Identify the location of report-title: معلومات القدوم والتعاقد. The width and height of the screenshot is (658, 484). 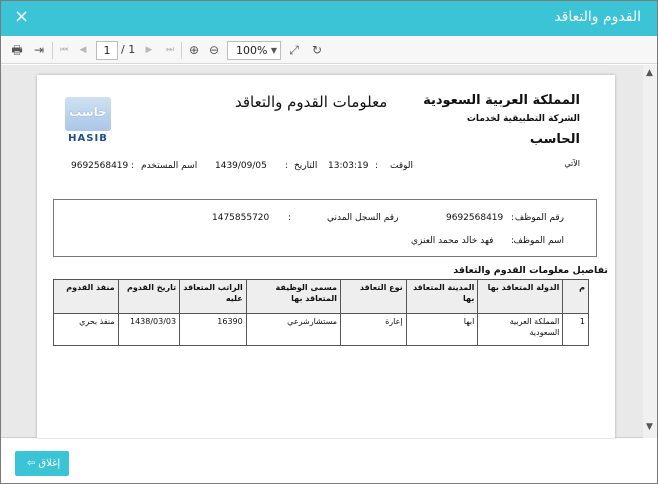
(311, 102).